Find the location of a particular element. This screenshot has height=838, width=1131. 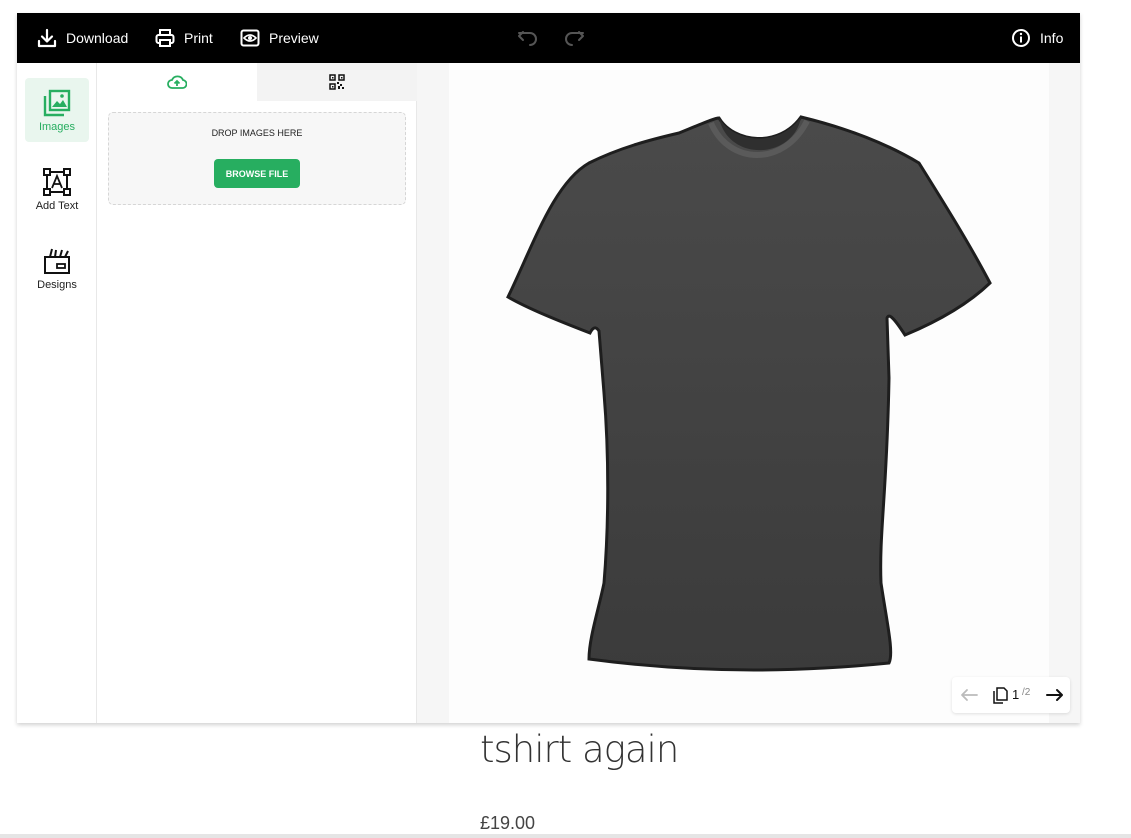

current-page-number: 1 is located at coordinates (1016, 694).